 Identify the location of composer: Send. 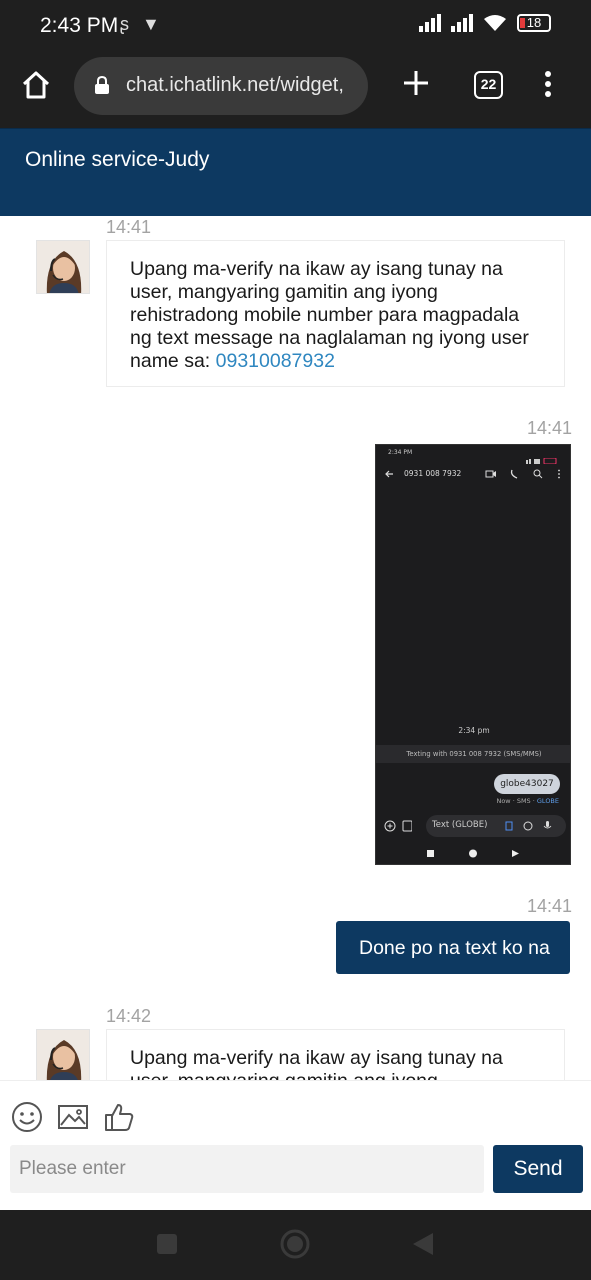
(295, 1145).